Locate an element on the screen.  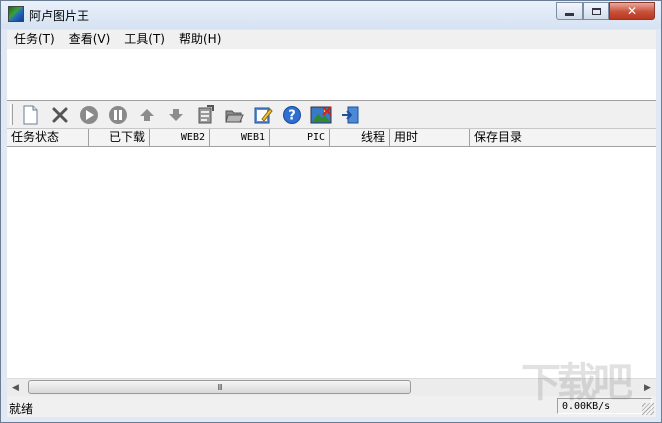
scrollbar-thumb: III is located at coordinates (219, 387).